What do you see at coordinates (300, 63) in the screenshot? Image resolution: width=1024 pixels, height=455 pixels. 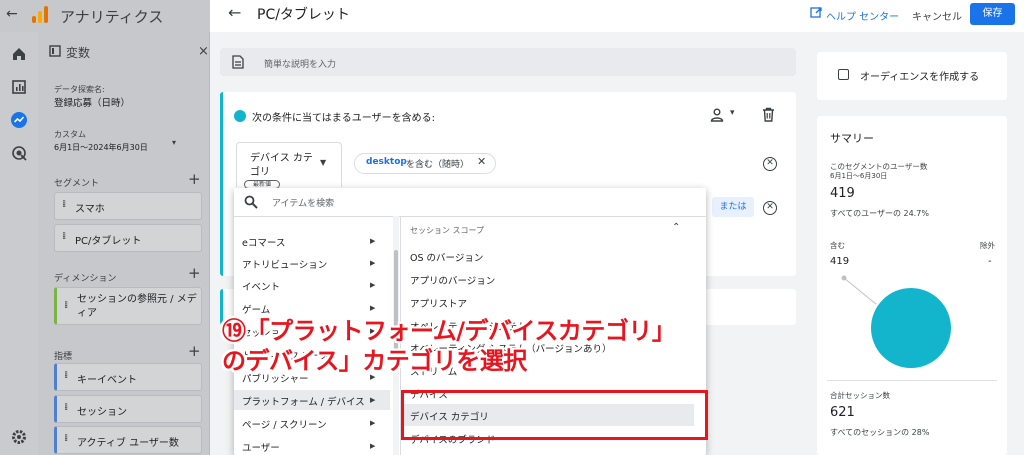 I see `description-placeholder: 簡単な説明を入力` at bounding box center [300, 63].